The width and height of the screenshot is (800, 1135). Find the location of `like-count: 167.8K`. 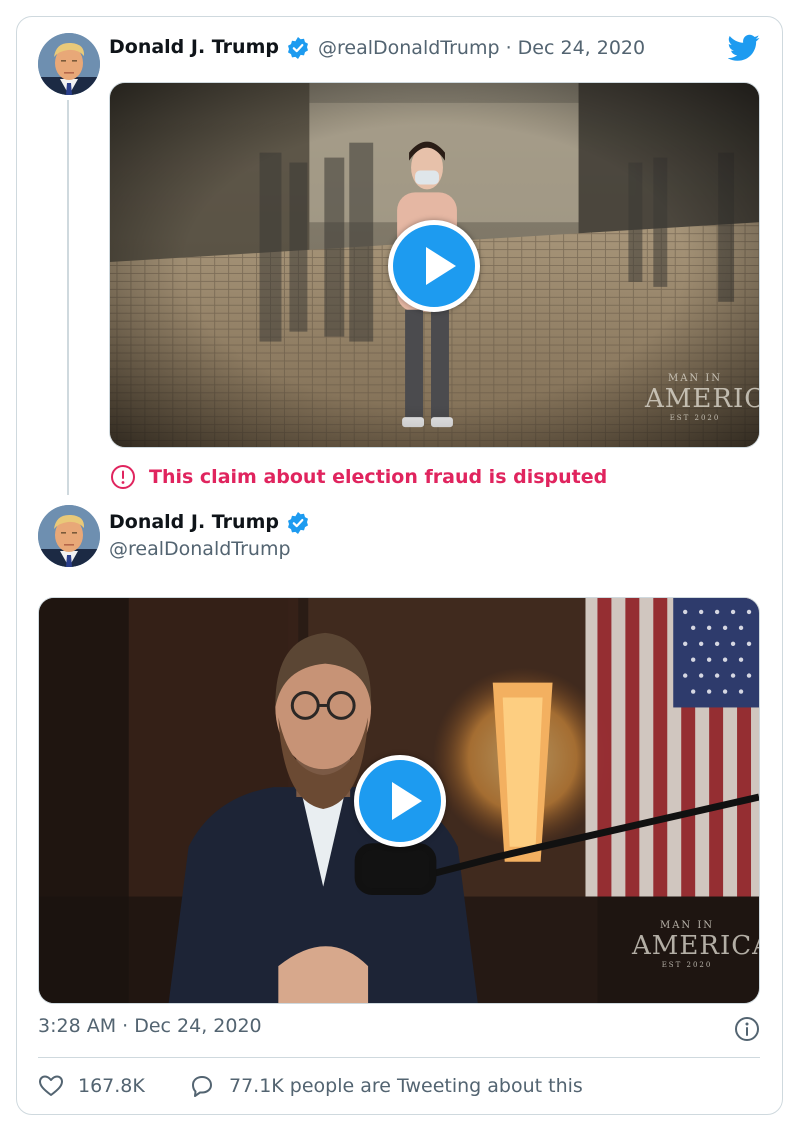

like-count: 167.8K is located at coordinates (111, 1086).